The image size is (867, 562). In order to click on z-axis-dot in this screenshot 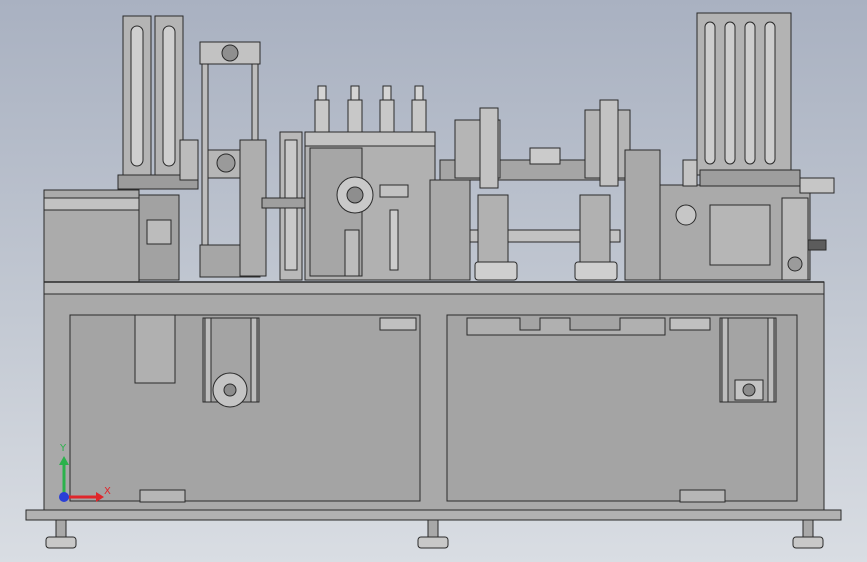, I will do `click(64, 497)`.